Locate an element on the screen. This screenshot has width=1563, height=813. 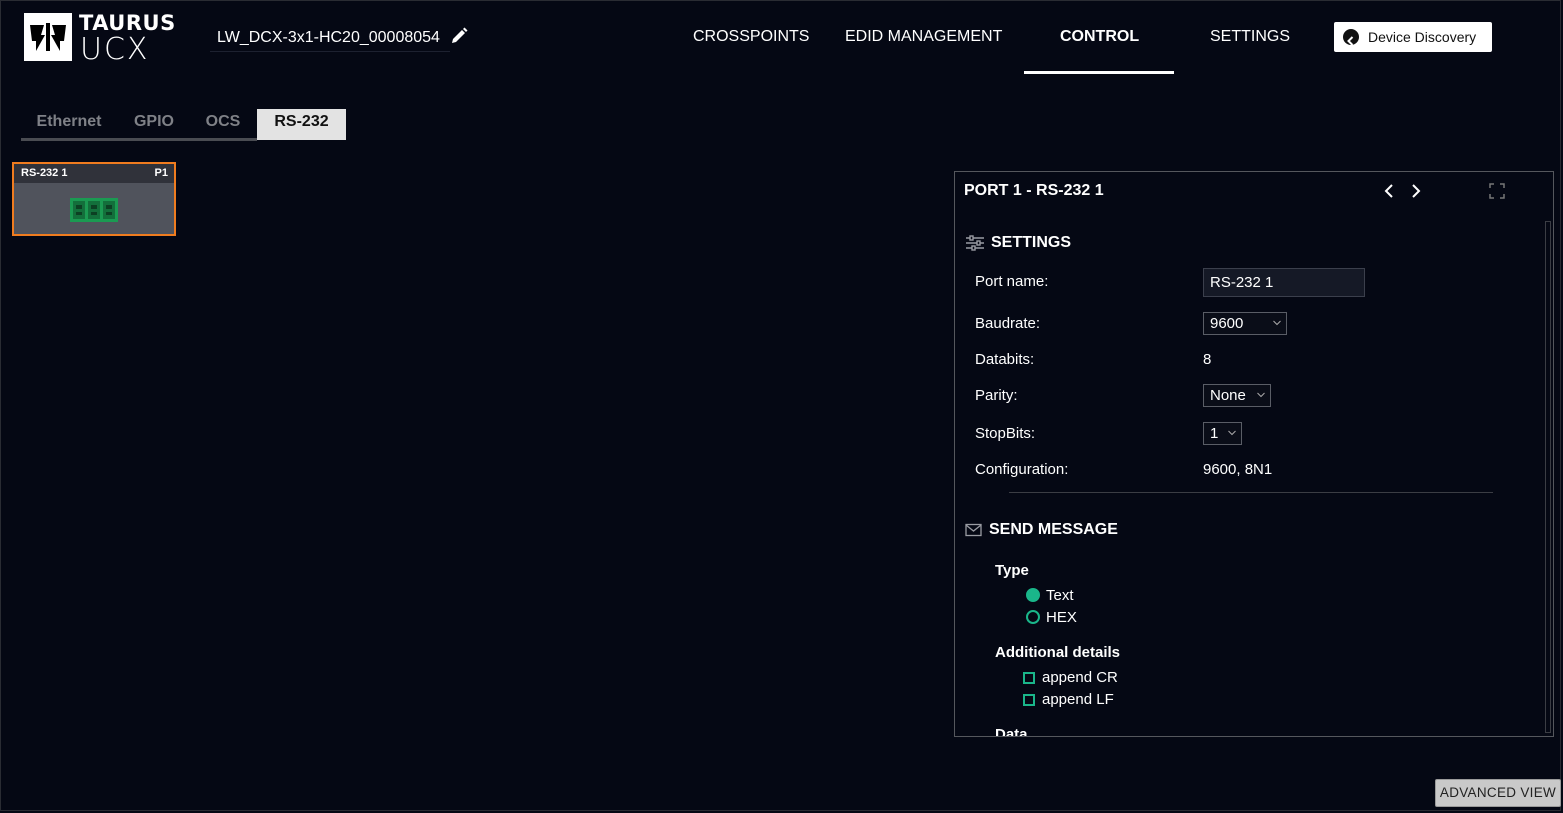
parity-value: None is located at coordinates (1228, 395).